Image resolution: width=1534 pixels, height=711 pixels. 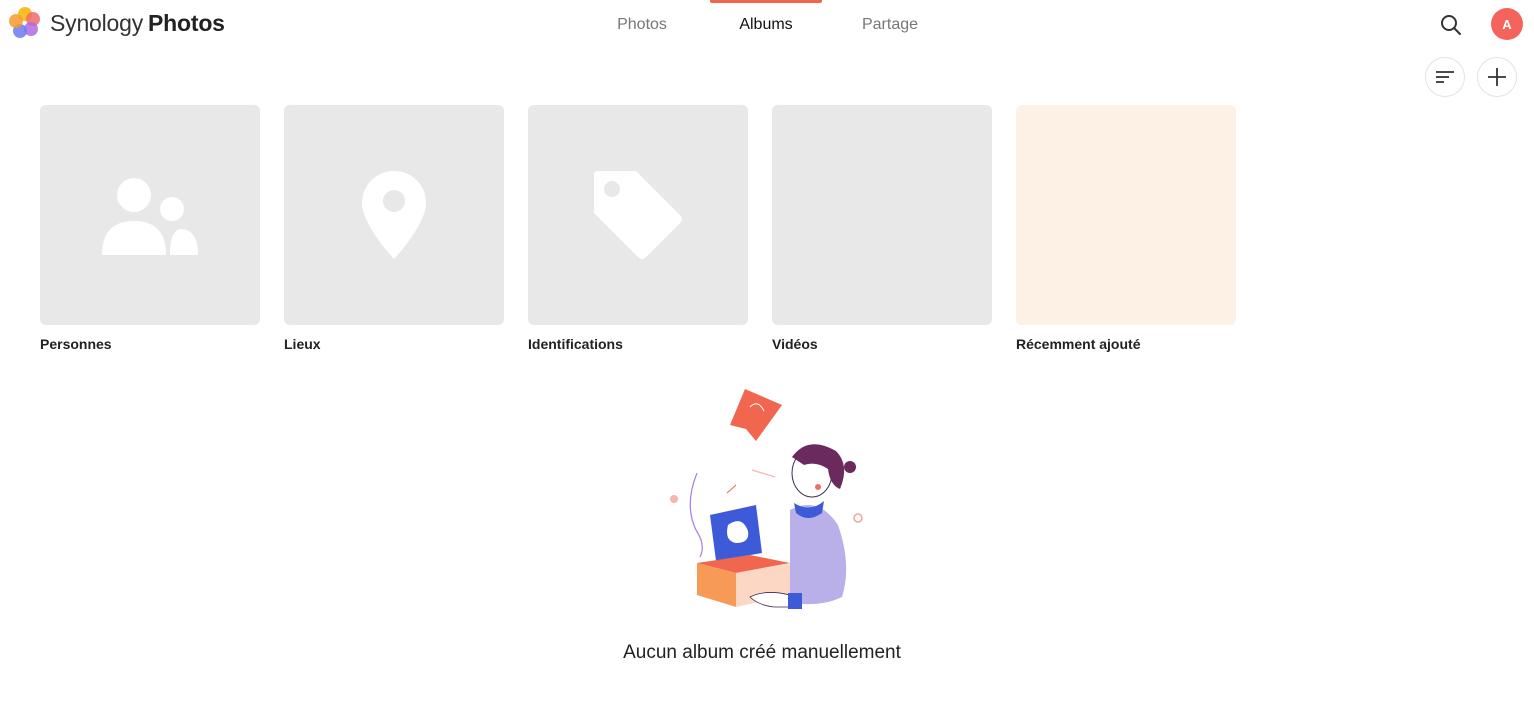 I want to click on album-personnes: Personnes, so click(x=150, y=228).